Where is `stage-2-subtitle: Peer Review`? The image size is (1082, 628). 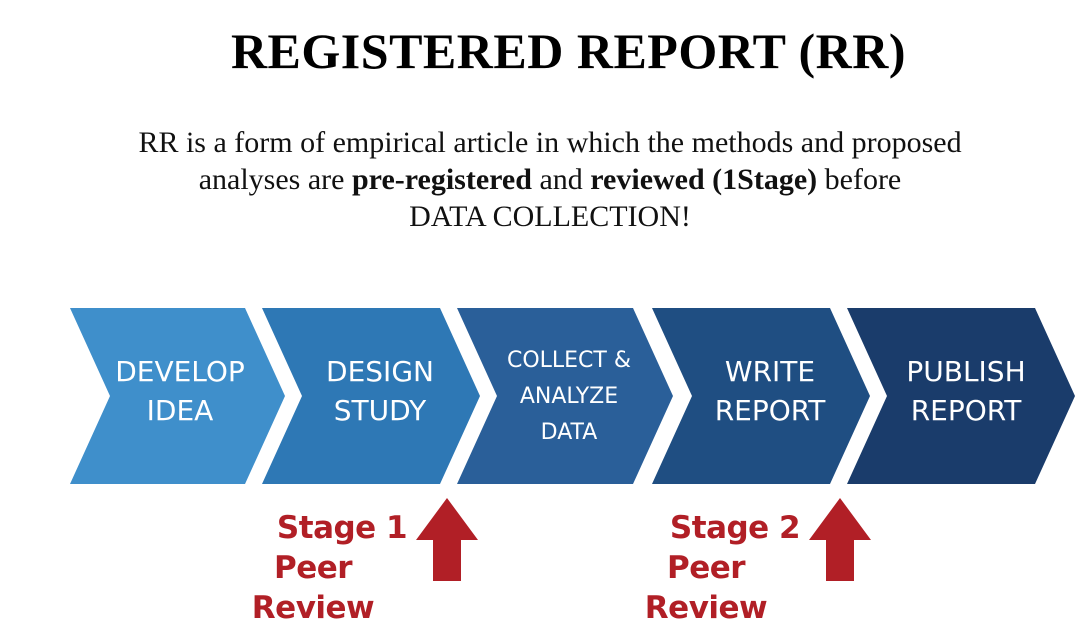 stage-2-subtitle: Peer Review is located at coordinates (706, 588).